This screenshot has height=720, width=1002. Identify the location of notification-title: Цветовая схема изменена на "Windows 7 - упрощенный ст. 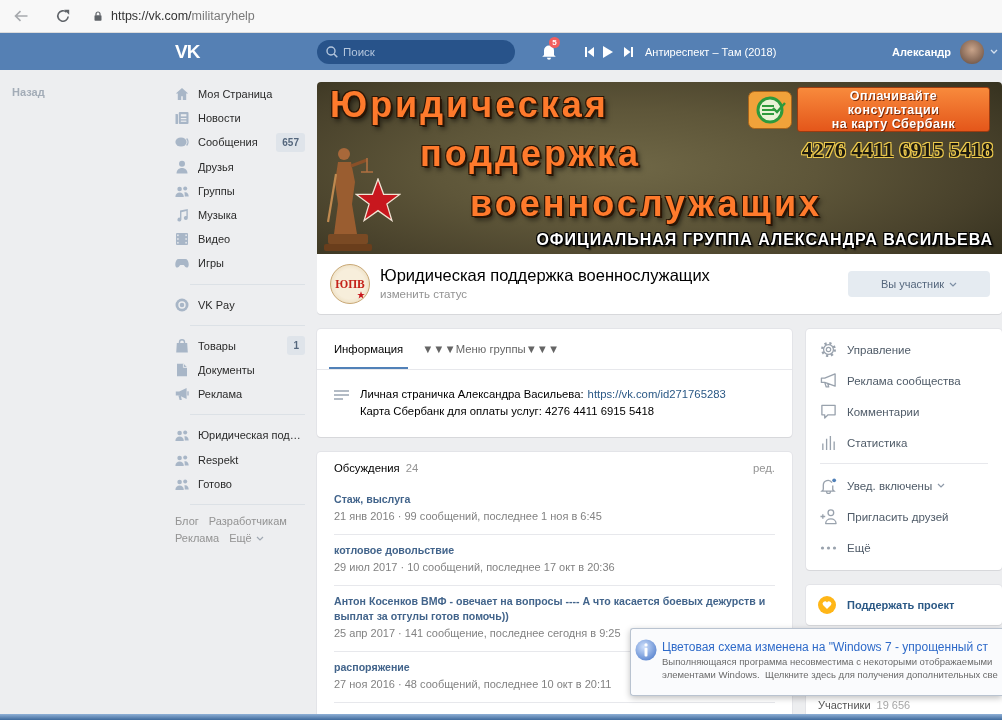
(825, 647).